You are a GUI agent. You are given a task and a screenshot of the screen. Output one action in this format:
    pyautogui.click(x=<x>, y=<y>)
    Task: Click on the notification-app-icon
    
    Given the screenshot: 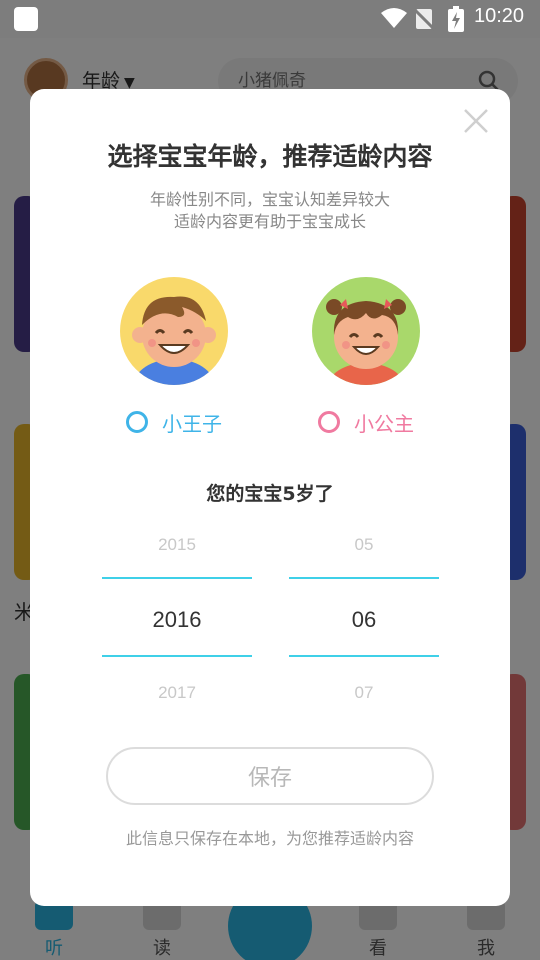 What is the action you would take?
    pyautogui.click(x=26, y=19)
    